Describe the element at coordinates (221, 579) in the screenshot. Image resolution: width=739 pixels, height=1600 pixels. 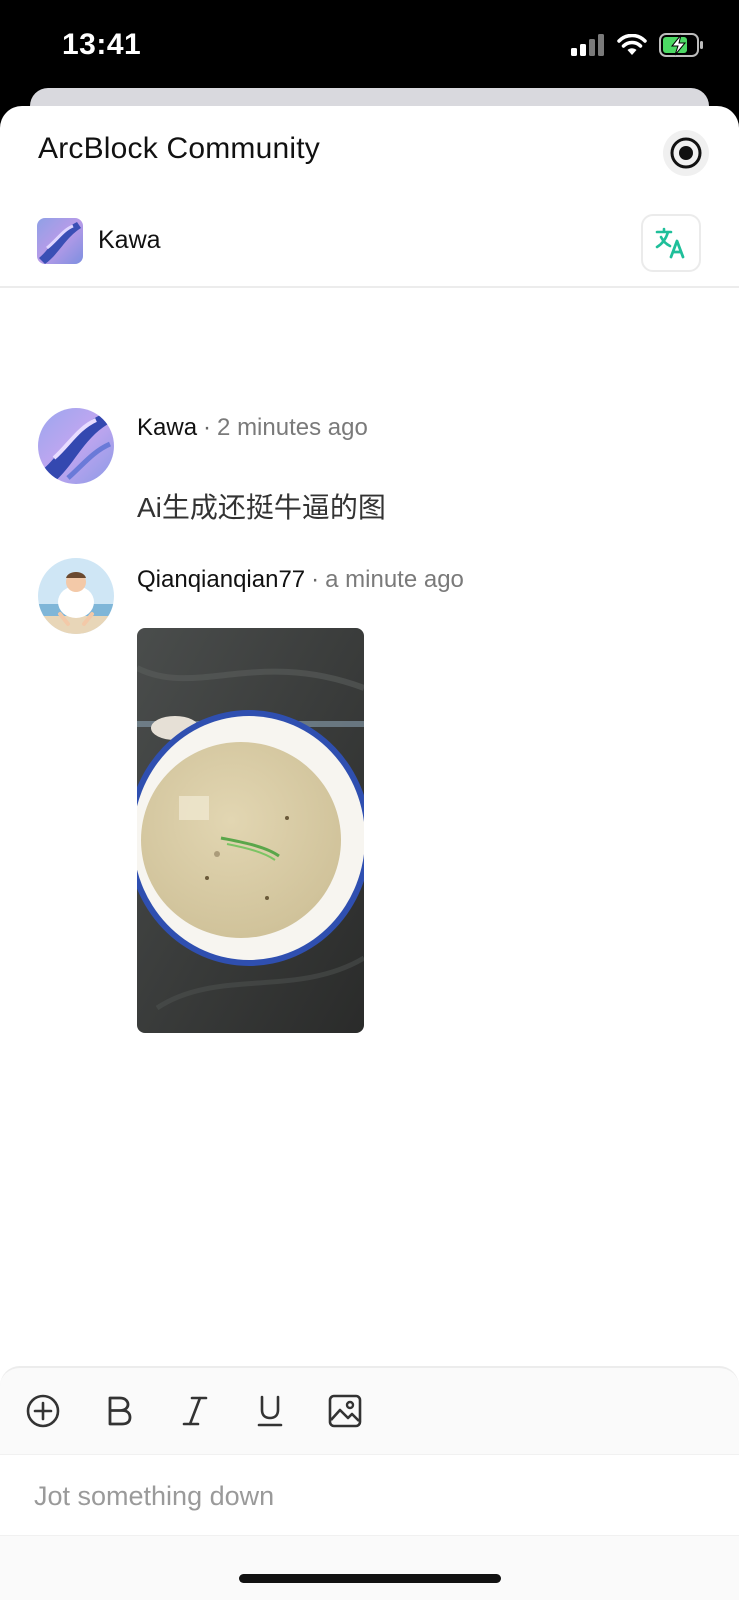
I see `message-author: Qianqianqian77` at that location.